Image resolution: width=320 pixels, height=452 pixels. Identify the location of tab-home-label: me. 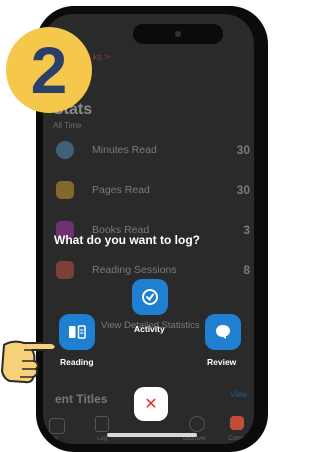
(53, 439).